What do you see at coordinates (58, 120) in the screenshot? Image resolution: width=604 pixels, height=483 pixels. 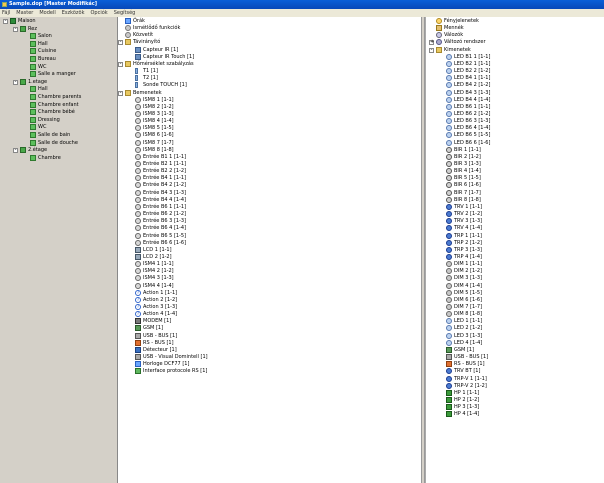 I see `tree-node: Dressing` at bounding box center [58, 120].